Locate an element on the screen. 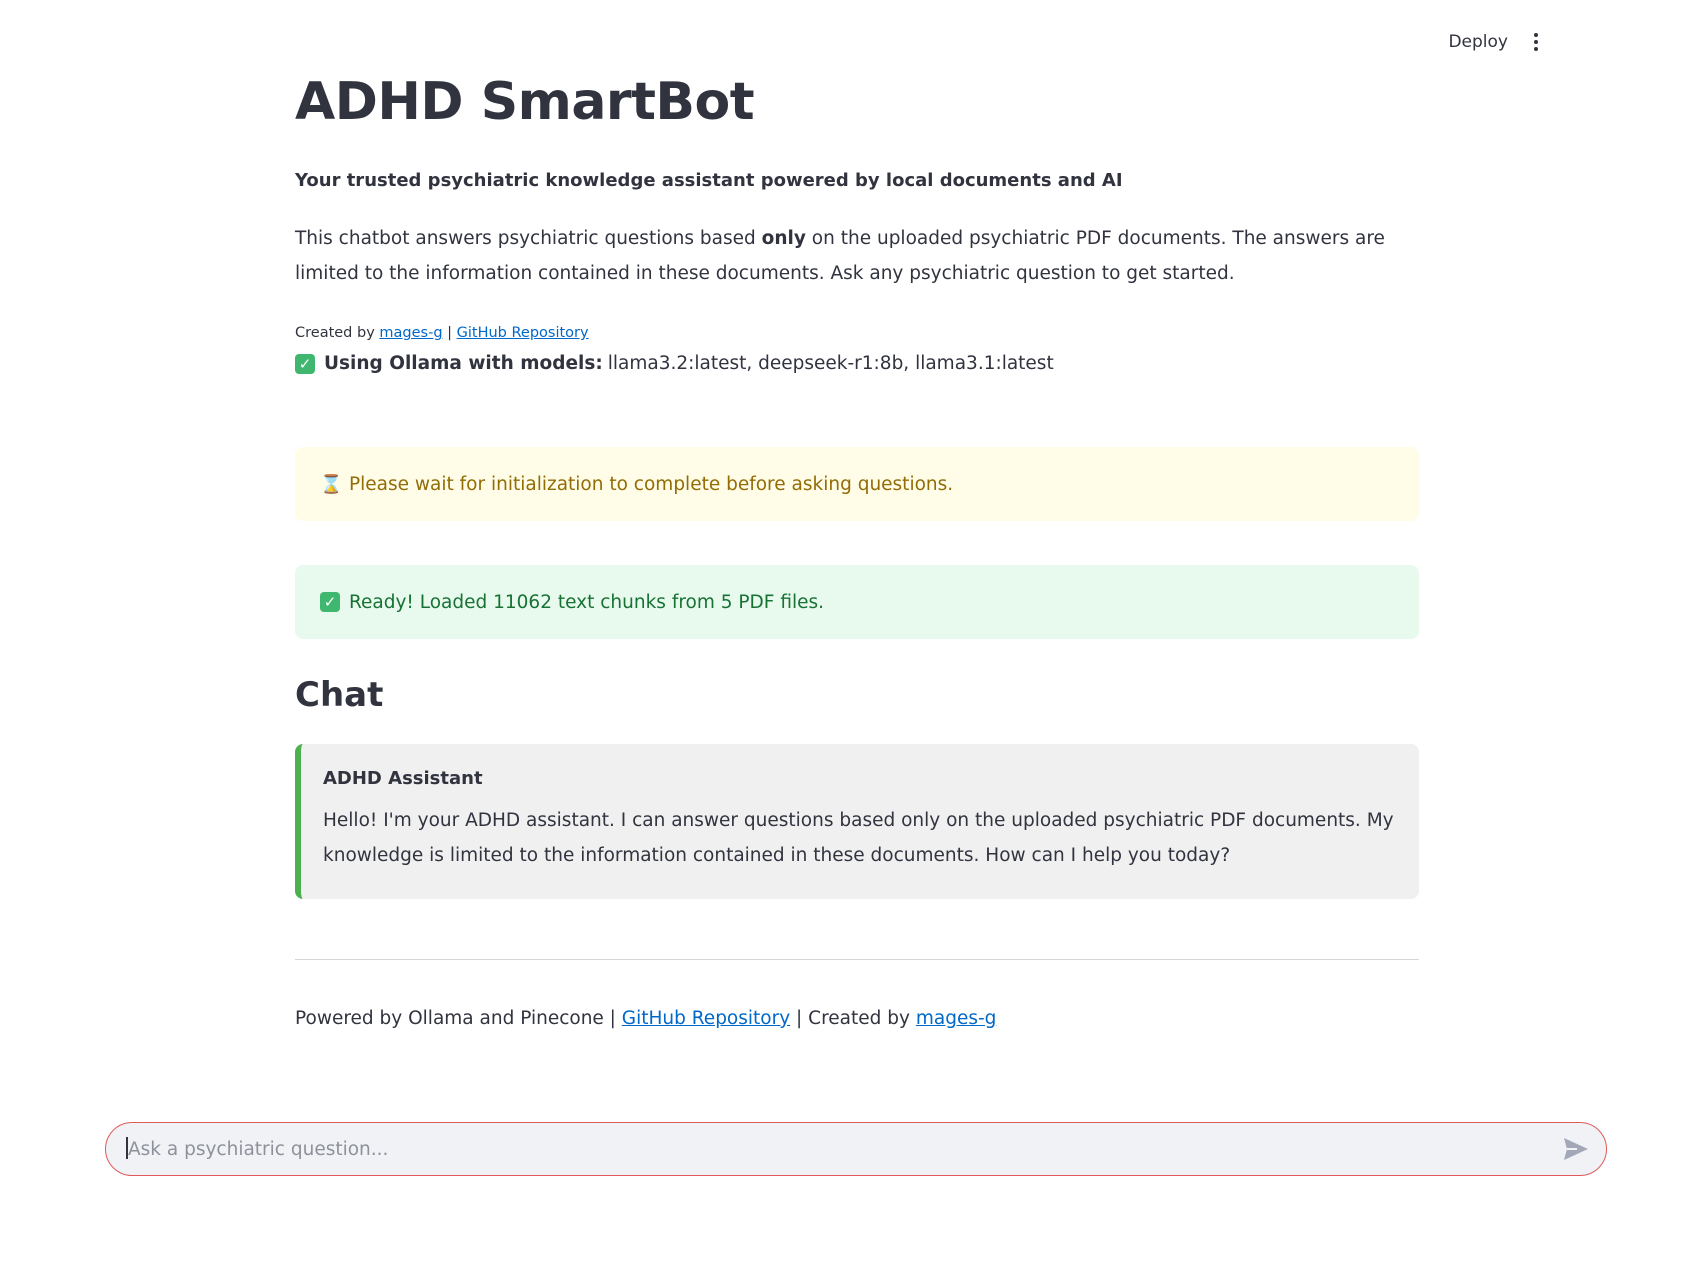  footer-middle: | Created by is located at coordinates (853, 1018).